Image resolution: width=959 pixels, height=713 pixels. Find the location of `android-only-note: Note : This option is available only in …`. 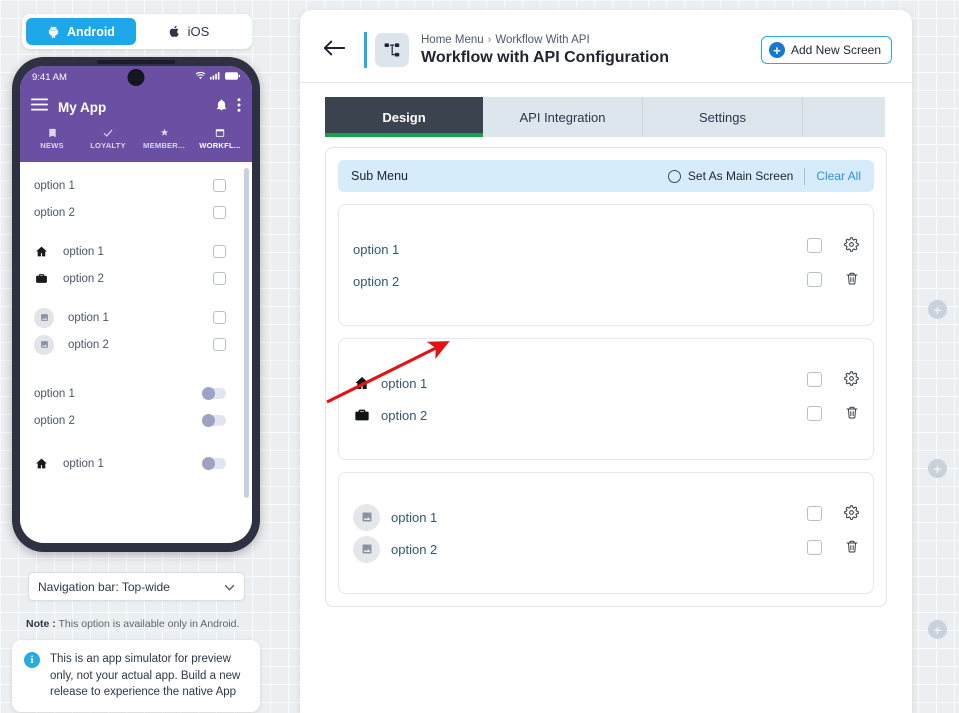

android-only-note: Note : This option is available only in … is located at coordinates (132, 624).